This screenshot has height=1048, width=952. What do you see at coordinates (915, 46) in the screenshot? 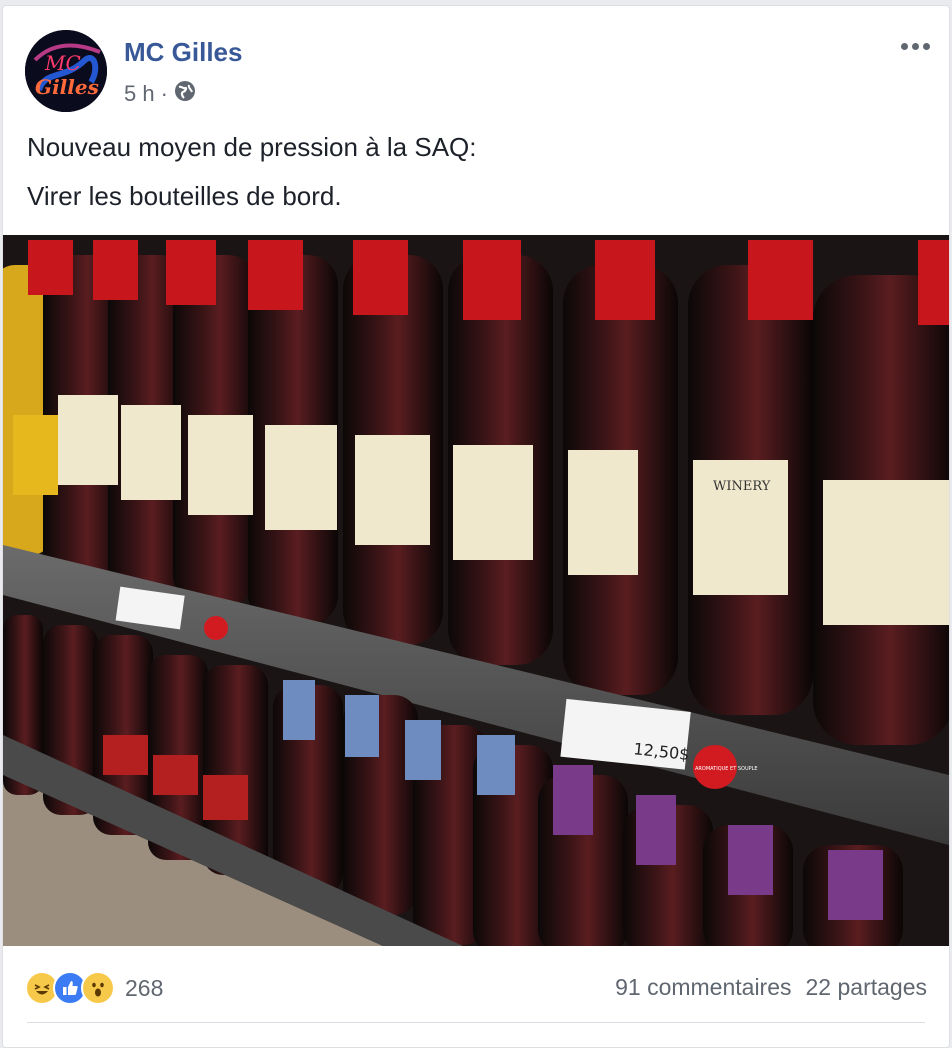
I see `more-options-icon` at bounding box center [915, 46].